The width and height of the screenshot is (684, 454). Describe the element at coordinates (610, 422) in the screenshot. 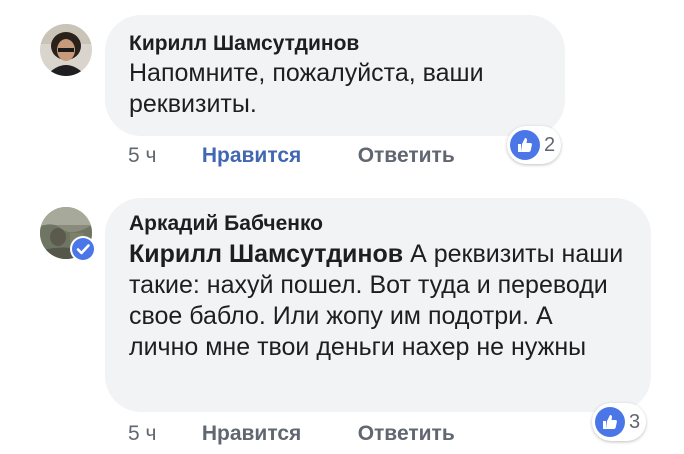

I see `thumbs-up-icon` at that location.